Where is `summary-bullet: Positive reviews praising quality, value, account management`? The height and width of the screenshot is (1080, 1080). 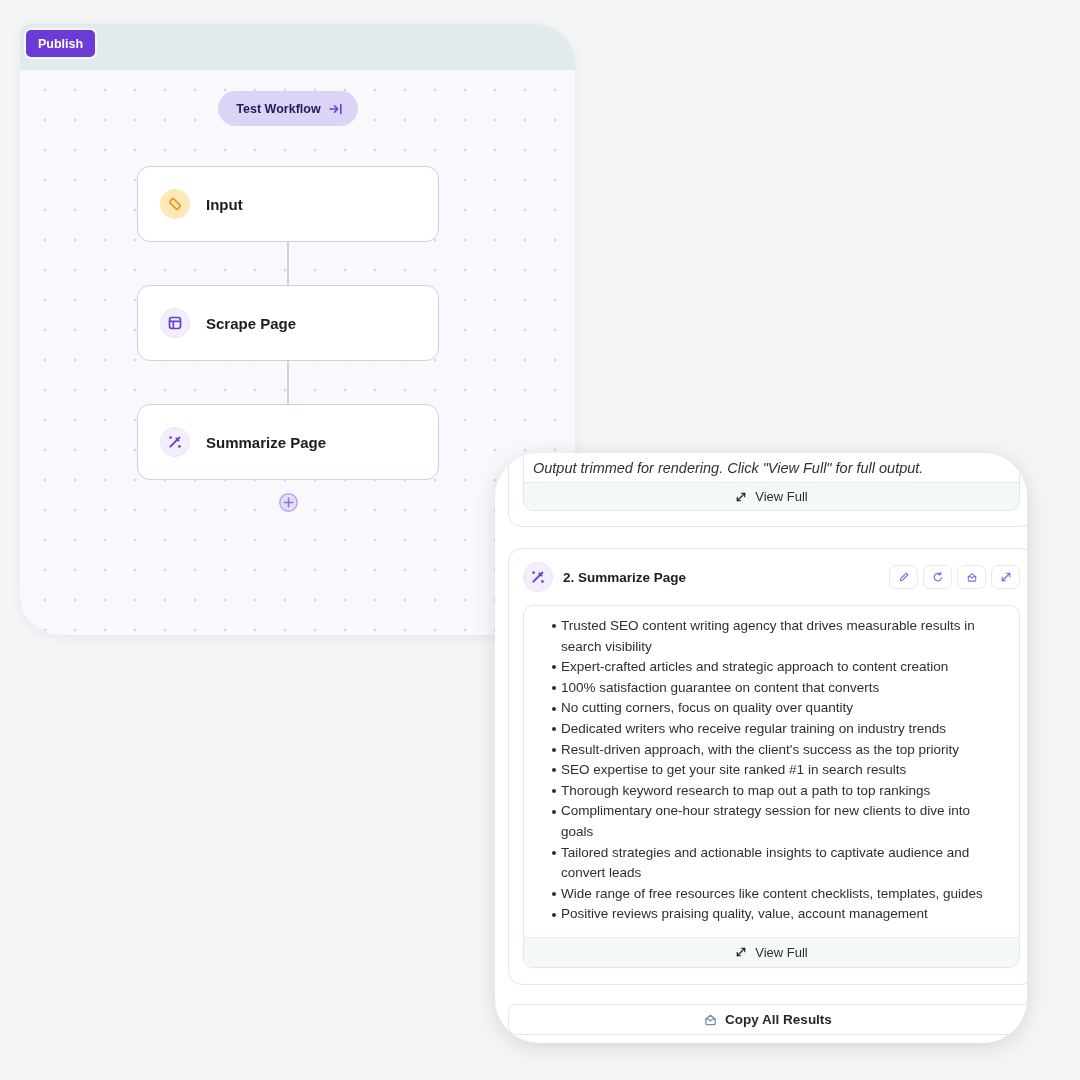
summary-bullet: Positive reviews praising quality, value, account management is located at coordinates (745, 914).